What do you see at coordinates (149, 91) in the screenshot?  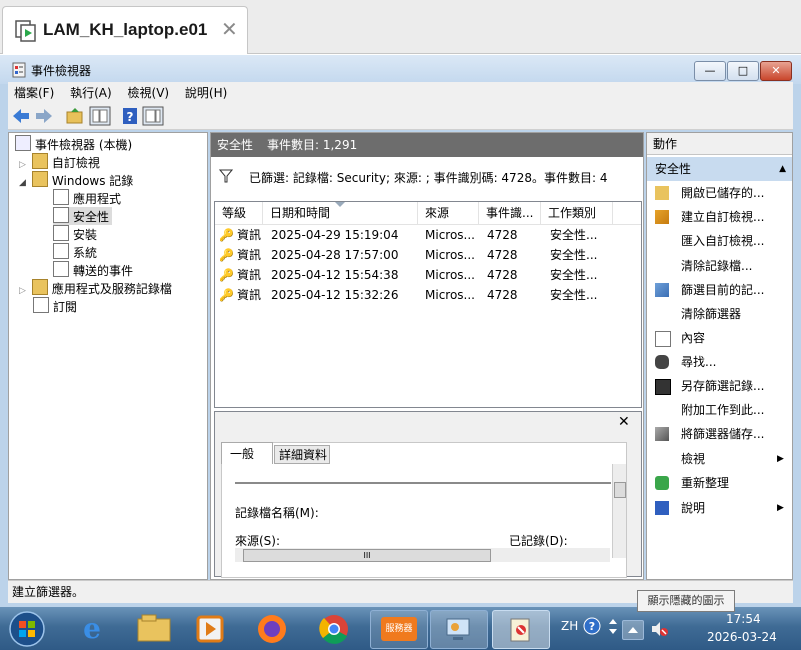 I see `menu-view: 檢視(V)` at bounding box center [149, 91].